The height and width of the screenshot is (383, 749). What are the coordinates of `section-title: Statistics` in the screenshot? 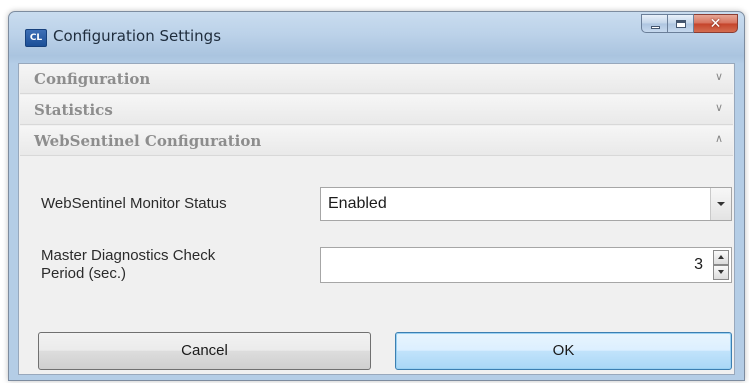 It's located at (73, 110).